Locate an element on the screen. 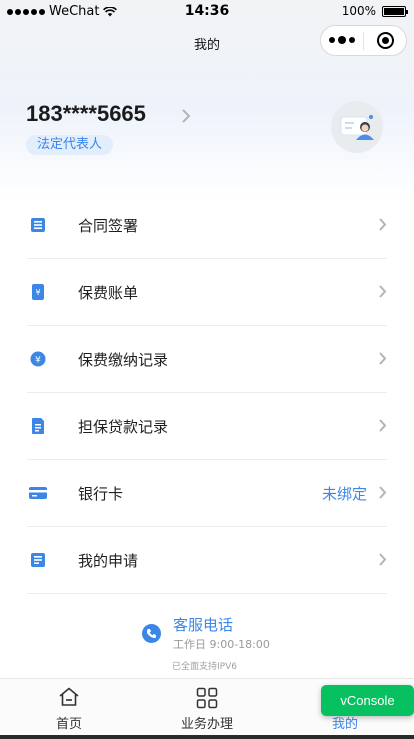 This screenshot has height=739, width=414. application-icon is located at coordinates (38, 560).